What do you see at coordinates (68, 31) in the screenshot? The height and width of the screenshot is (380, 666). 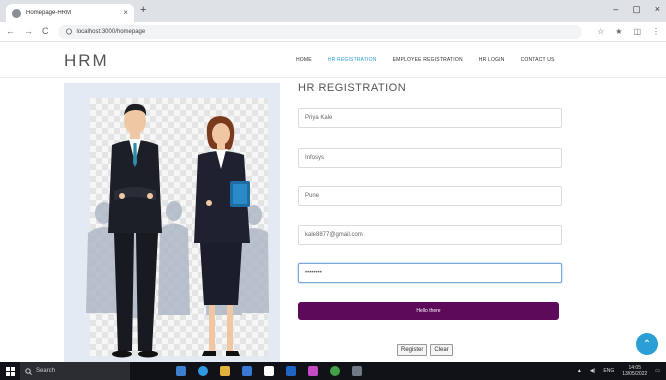 I see `info-icon` at bounding box center [68, 31].